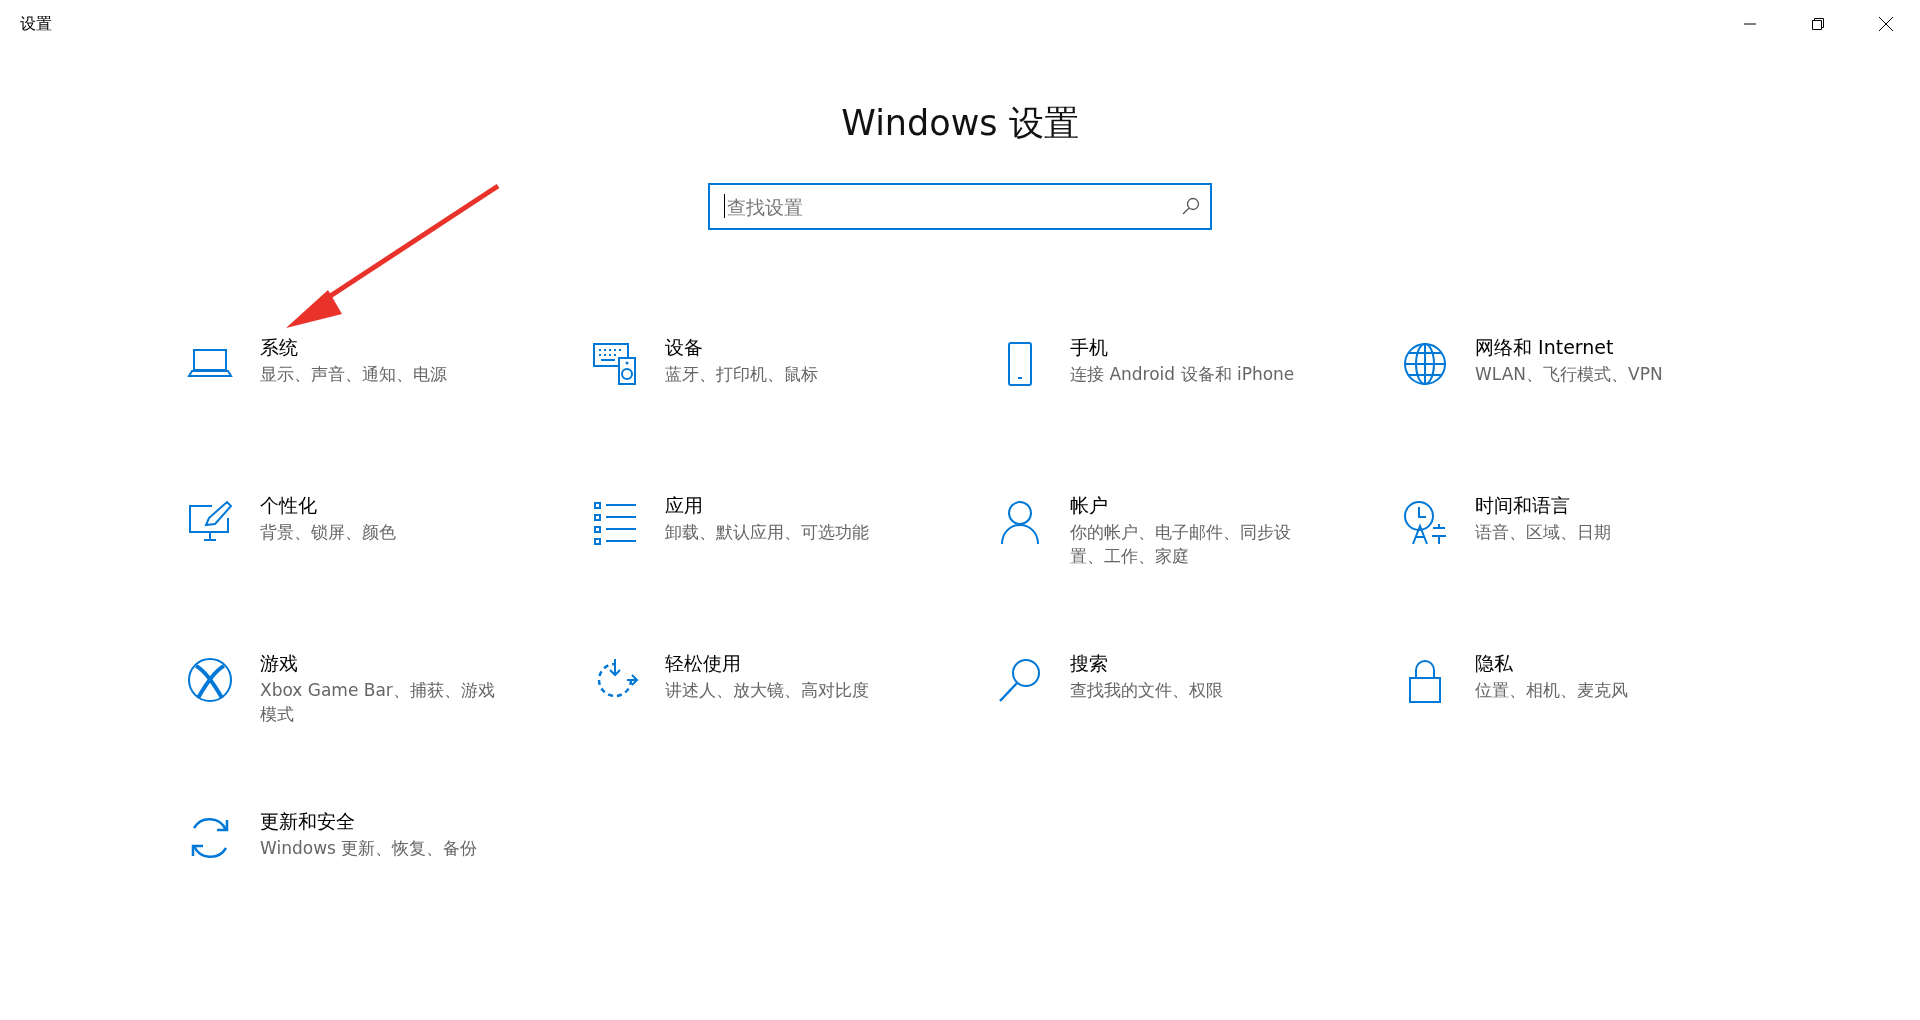  I want to click on search-field: 查找设置, so click(960, 206).